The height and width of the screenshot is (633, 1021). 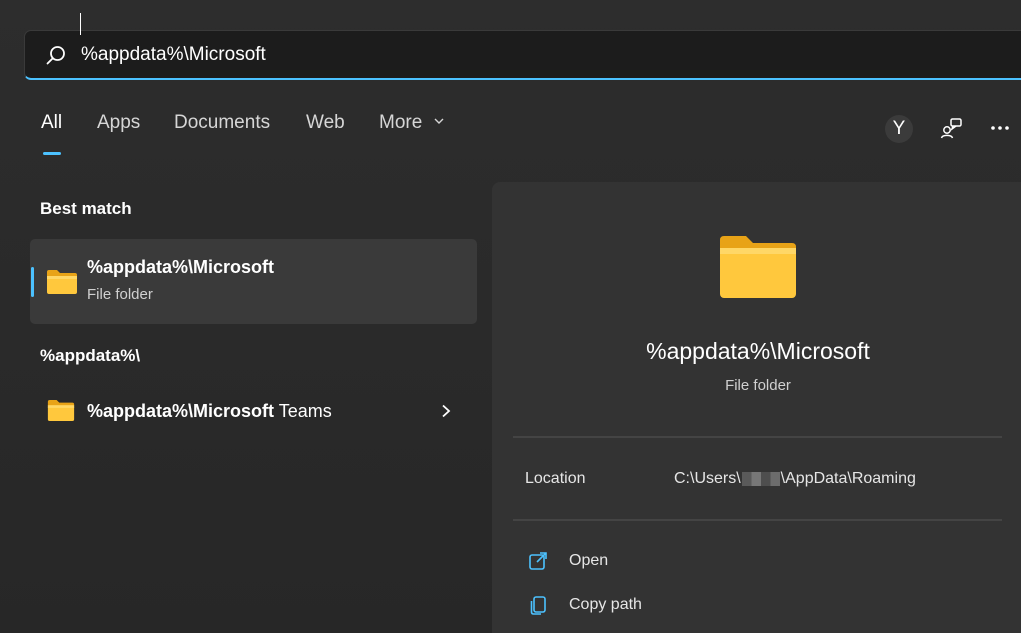 I want to click on chevron-down-icon, so click(x=439, y=121).